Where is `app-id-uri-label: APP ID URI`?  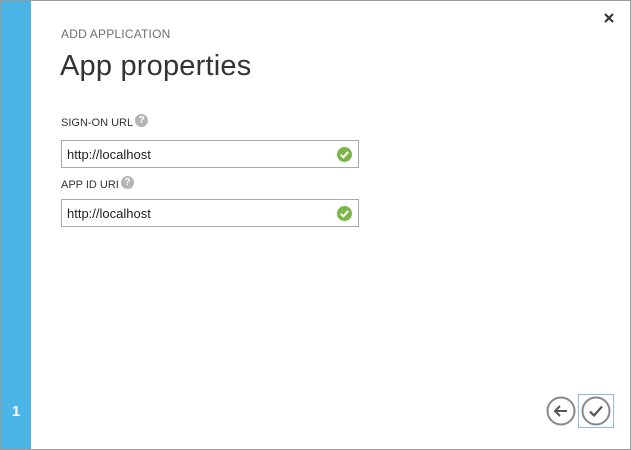 app-id-uri-label: APP ID URI is located at coordinates (90, 185).